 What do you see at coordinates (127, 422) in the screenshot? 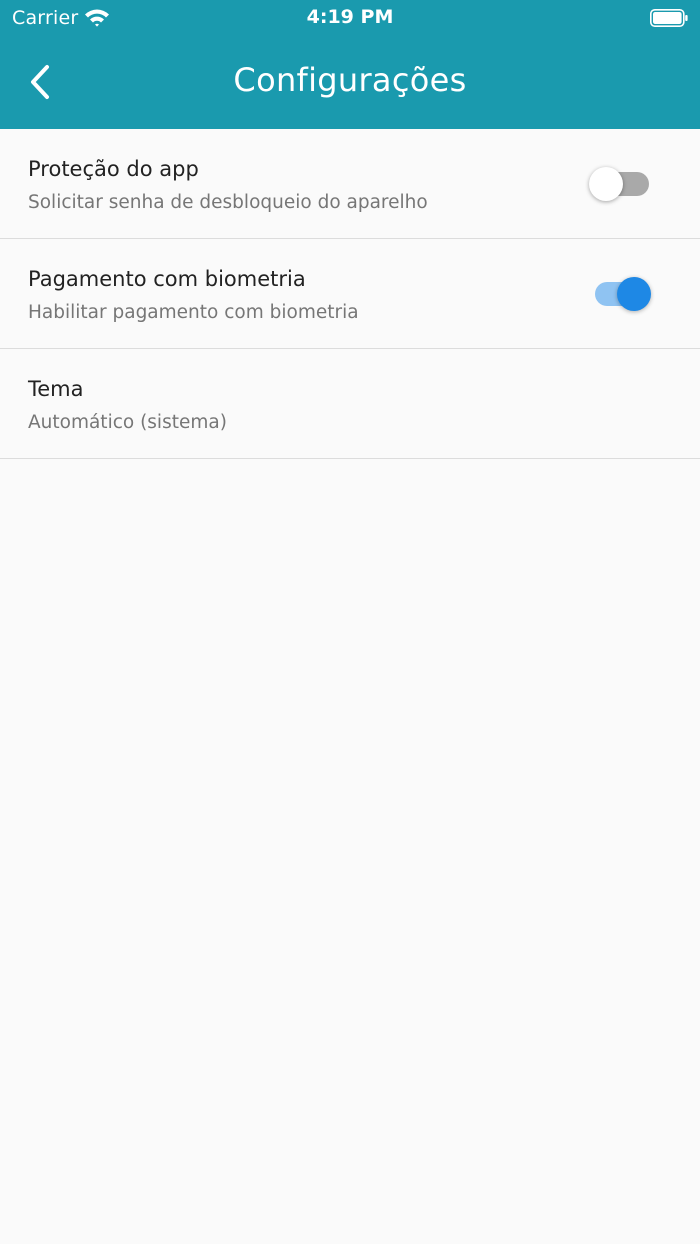
I see `setting-subtitle: Automático (sistema)` at bounding box center [127, 422].